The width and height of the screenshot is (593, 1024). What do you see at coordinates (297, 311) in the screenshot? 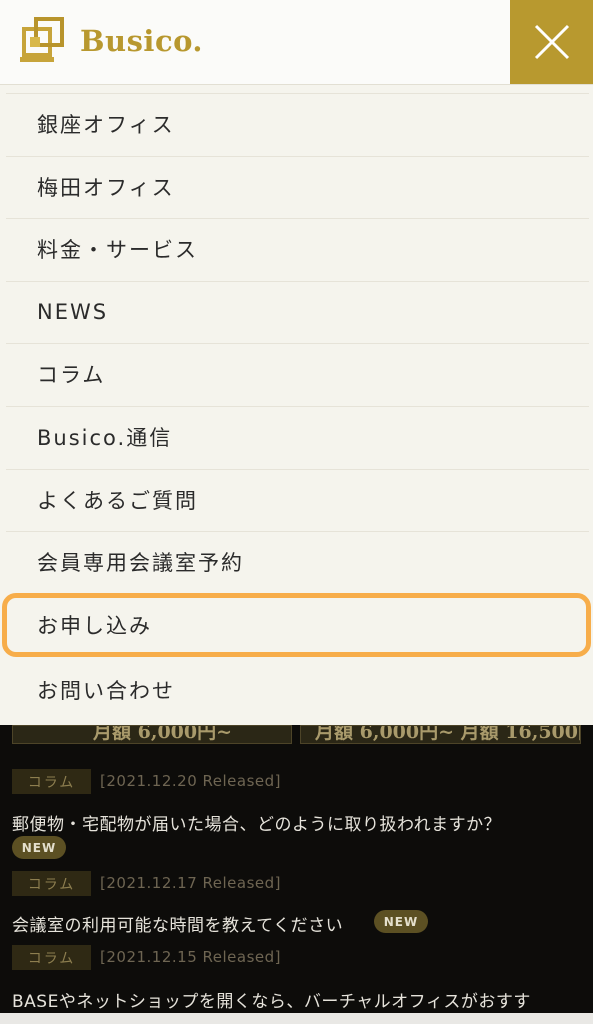
I see `menu-item-news: NEWS` at bounding box center [297, 311].